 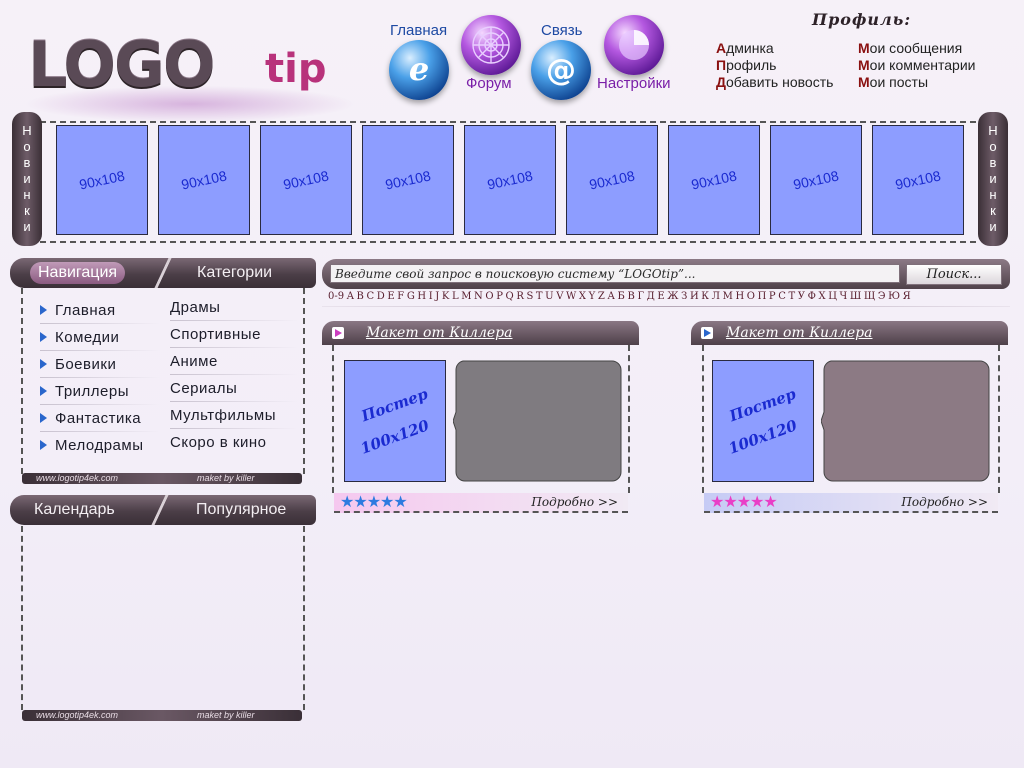 I want to click on alpha-link: Щ, so click(x=869, y=296).